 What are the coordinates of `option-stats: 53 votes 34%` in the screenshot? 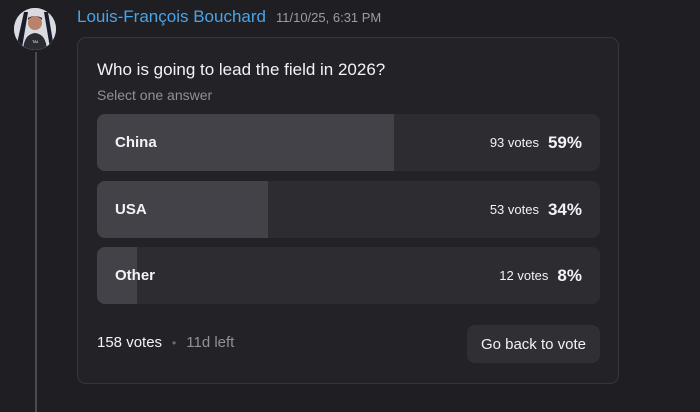 It's located at (536, 209).